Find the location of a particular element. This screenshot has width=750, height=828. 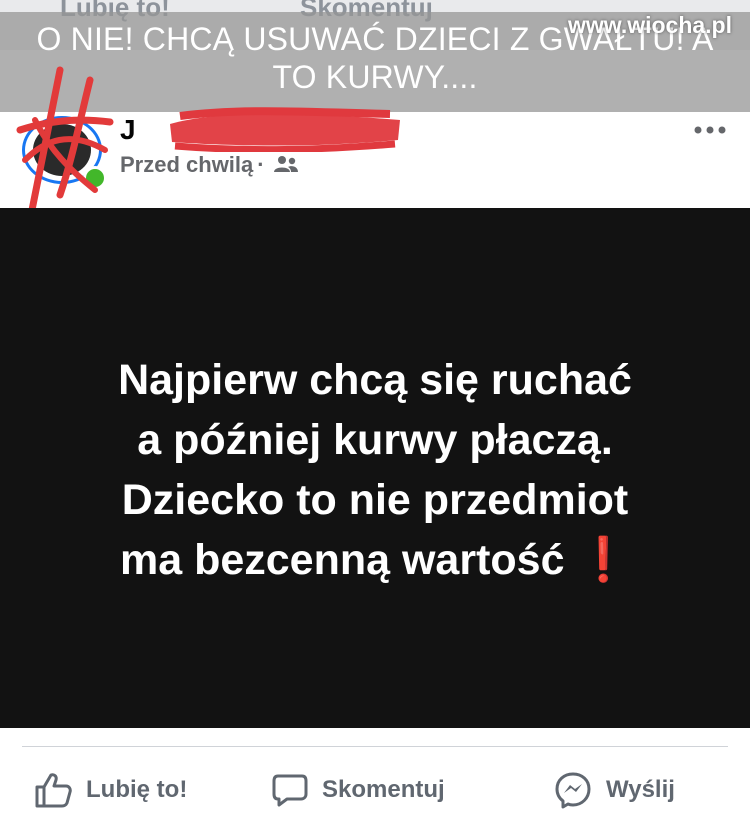

more-horizontal-icon is located at coordinates (710, 130).